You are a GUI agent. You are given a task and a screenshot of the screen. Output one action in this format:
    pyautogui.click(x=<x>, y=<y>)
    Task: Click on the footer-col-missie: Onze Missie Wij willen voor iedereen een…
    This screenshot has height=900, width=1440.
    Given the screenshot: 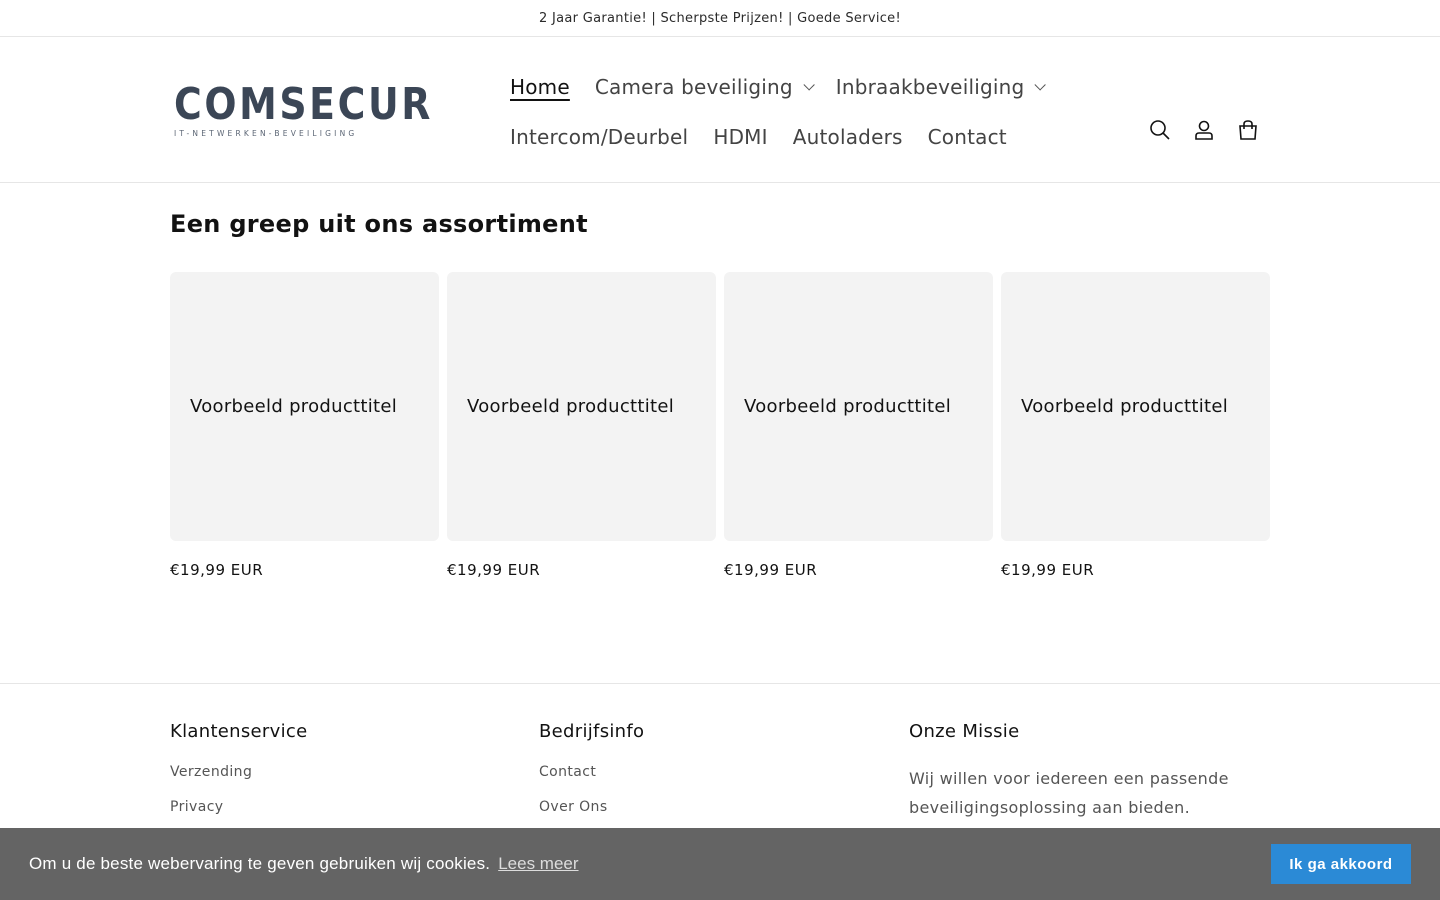 What is the action you would take?
    pyautogui.click(x=1074, y=771)
    